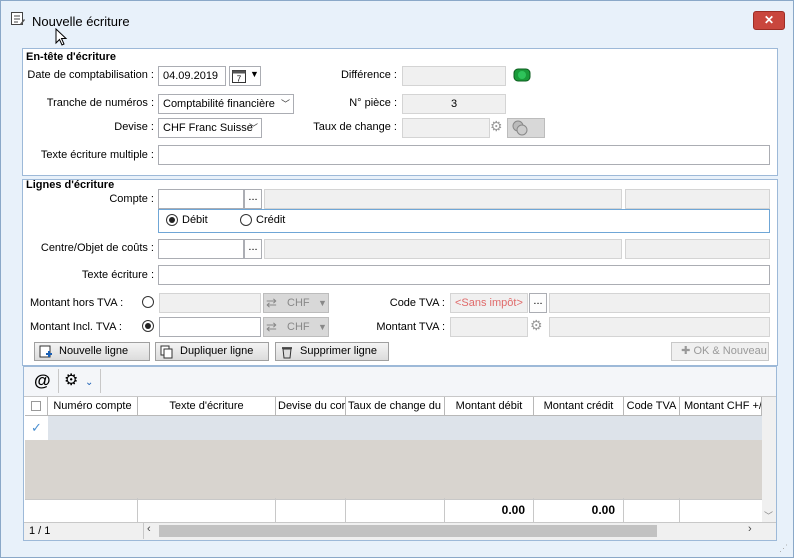  What do you see at coordinates (217, 351) in the screenshot?
I see `duplicate-line-label: Dupliquer ligne` at bounding box center [217, 351].